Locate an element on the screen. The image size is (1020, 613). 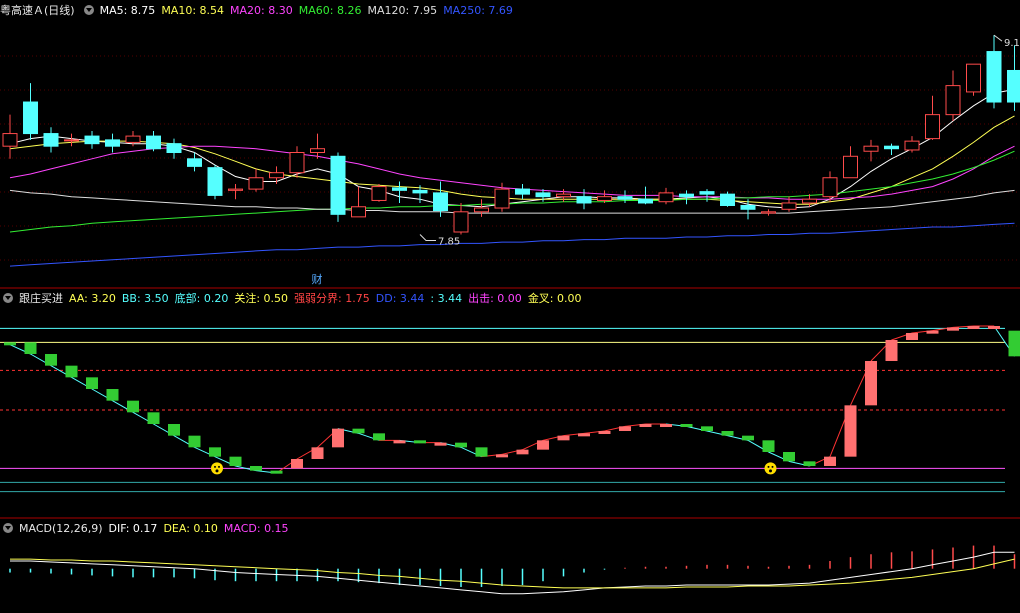
main-indicator-label-3: MA60: 8.26 is located at coordinates (330, 10).